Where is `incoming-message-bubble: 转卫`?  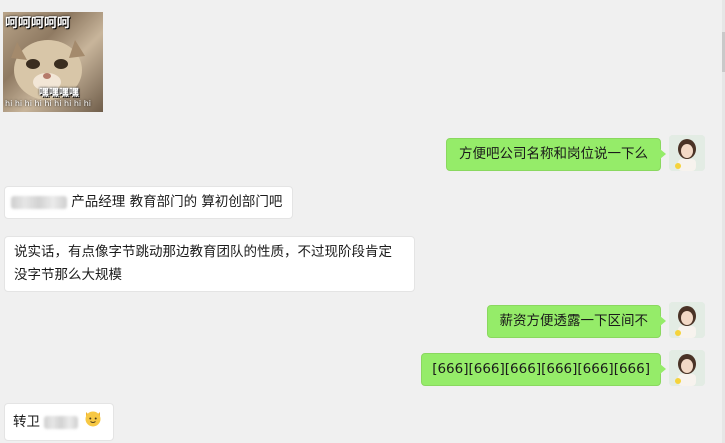
incoming-message-bubble: 转卫 is located at coordinates (59, 422).